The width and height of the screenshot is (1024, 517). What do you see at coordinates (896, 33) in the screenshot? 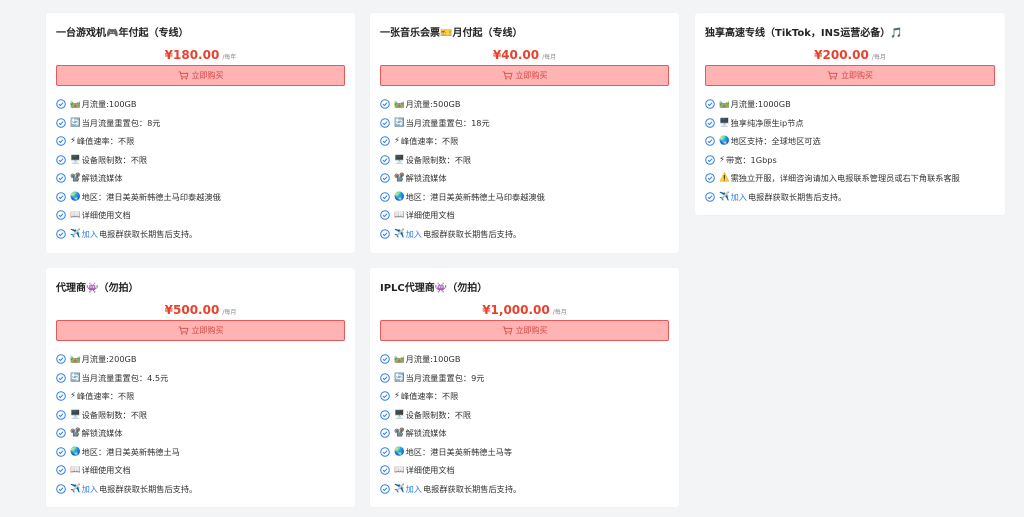
I see `music-note-icon: 🎵` at bounding box center [896, 33].